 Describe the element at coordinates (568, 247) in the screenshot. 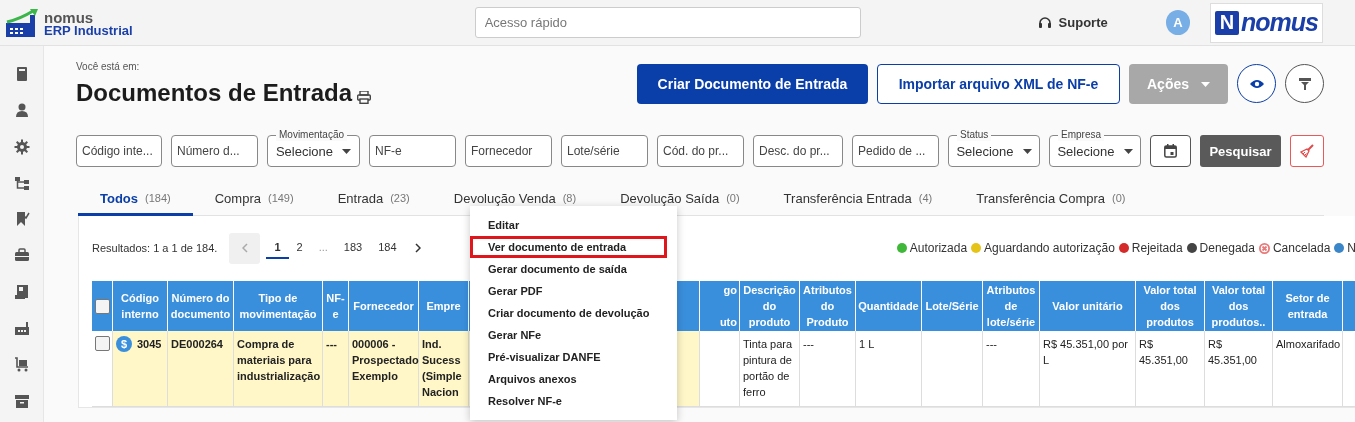

I see `menu-item: Ver documento de entrada` at that location.